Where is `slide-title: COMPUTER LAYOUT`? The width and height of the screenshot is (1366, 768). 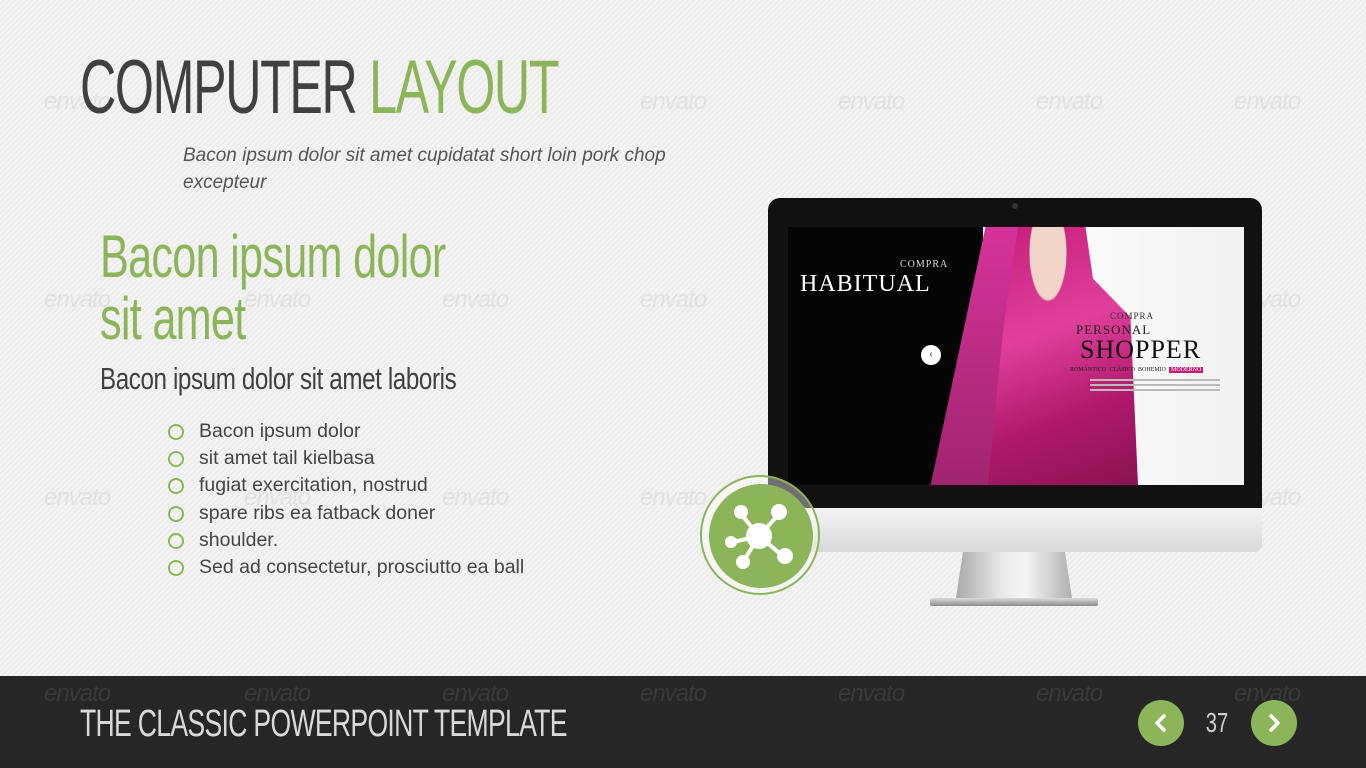
slide-title: COMPUTER LAYOUT is located at coordinates (319, 88).